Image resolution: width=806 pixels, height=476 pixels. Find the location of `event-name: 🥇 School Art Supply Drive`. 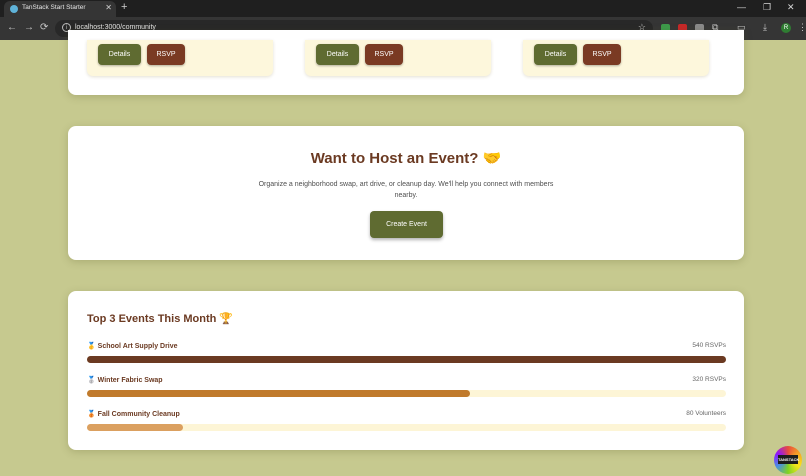

event-name: 🥇 School Art Supply Drive is located at coordinates (132, 346).